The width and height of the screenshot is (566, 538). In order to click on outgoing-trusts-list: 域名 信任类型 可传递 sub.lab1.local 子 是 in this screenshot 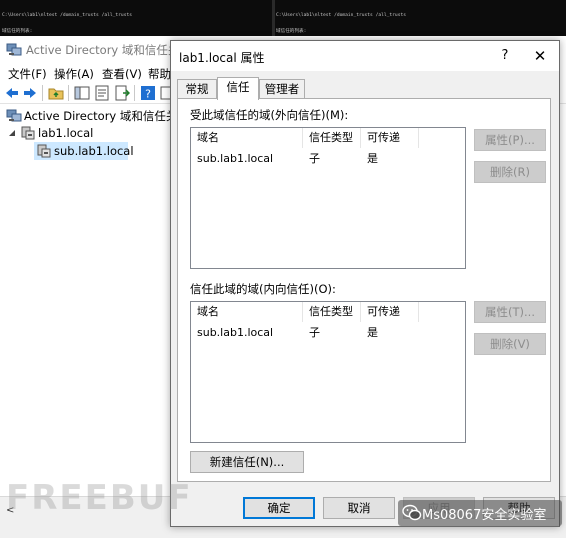, I will do `click(328, 198)`.